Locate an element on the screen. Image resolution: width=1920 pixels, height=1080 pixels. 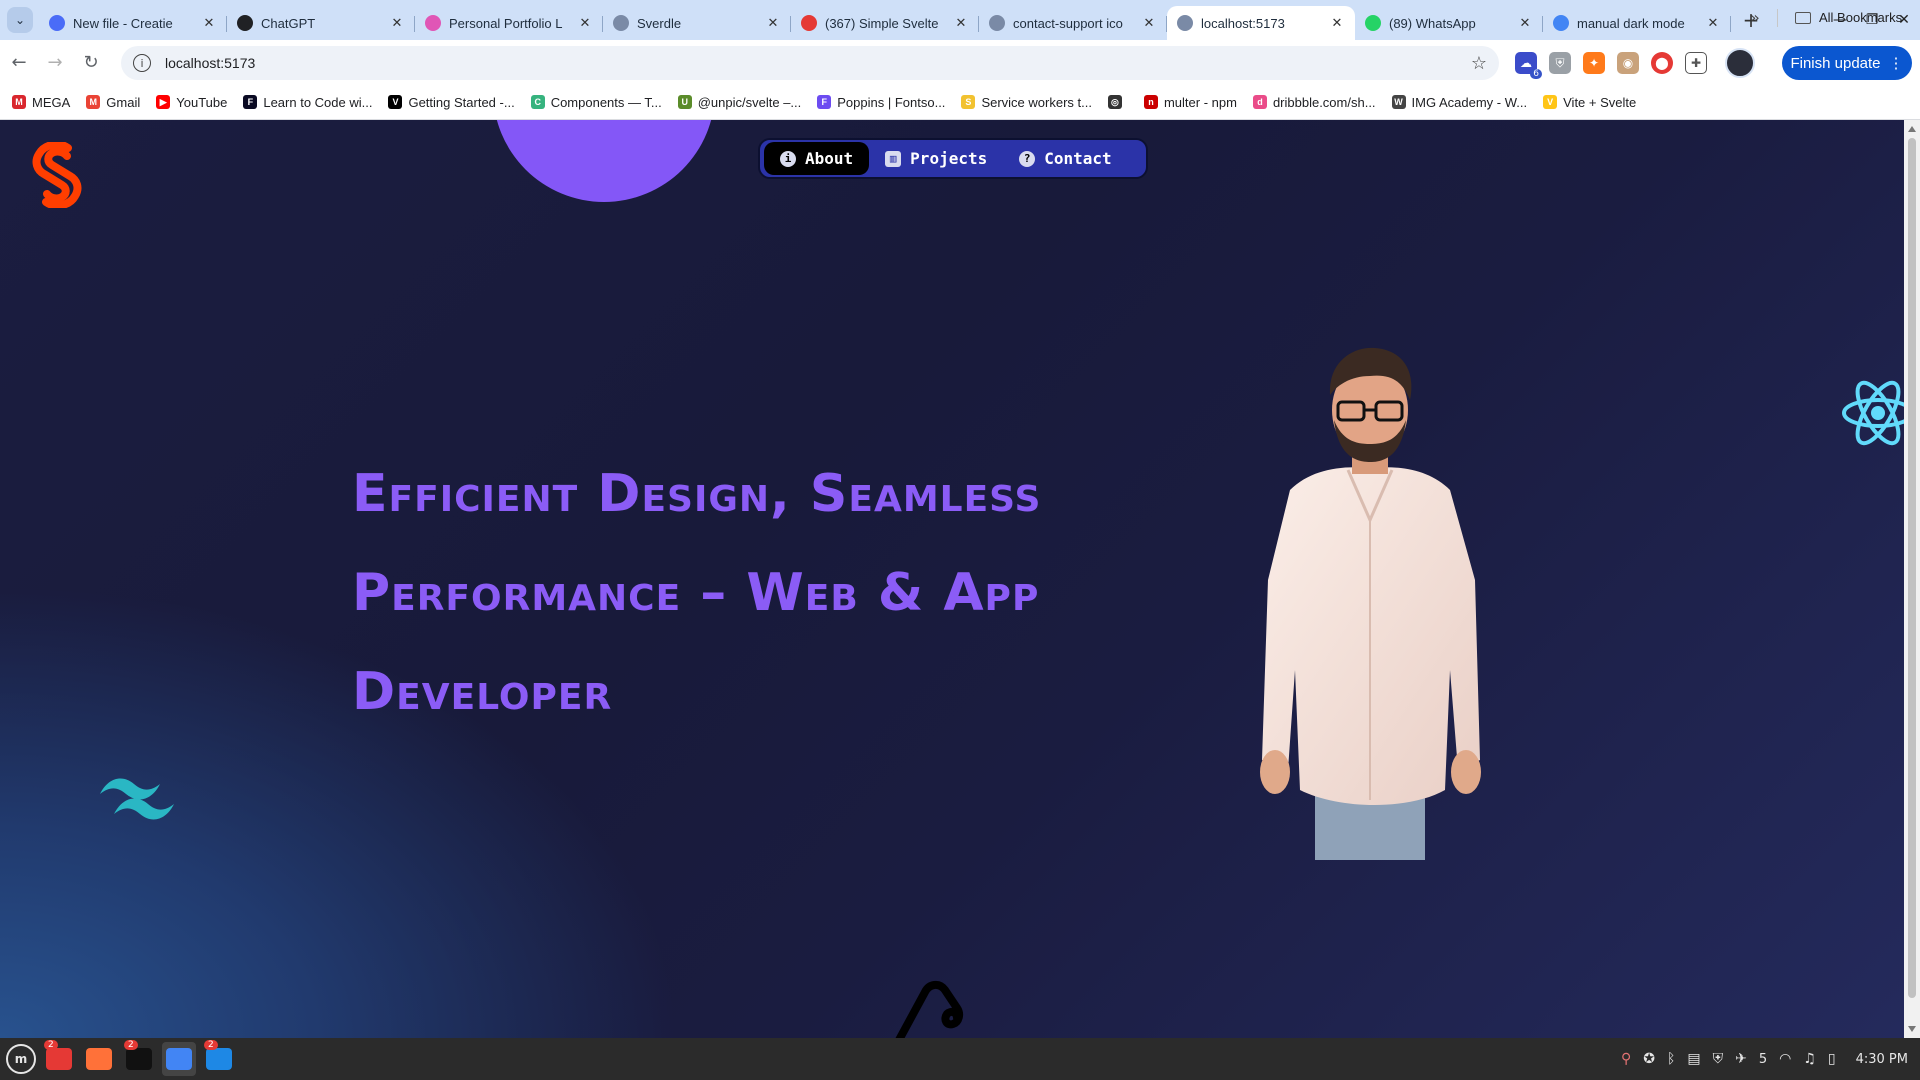
main-nav: i About ▥ Projects? Contact is located at coordinates (953, 158).